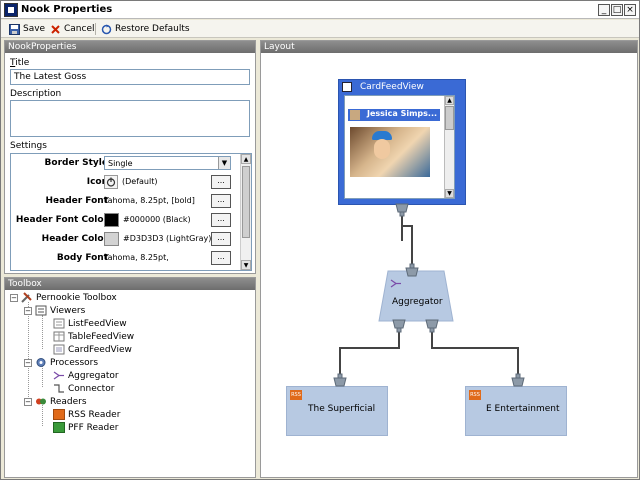 This screenshot has height=480, width=640. I want to click on tree-item-aggregator: Aggregator, so click(86, 375).